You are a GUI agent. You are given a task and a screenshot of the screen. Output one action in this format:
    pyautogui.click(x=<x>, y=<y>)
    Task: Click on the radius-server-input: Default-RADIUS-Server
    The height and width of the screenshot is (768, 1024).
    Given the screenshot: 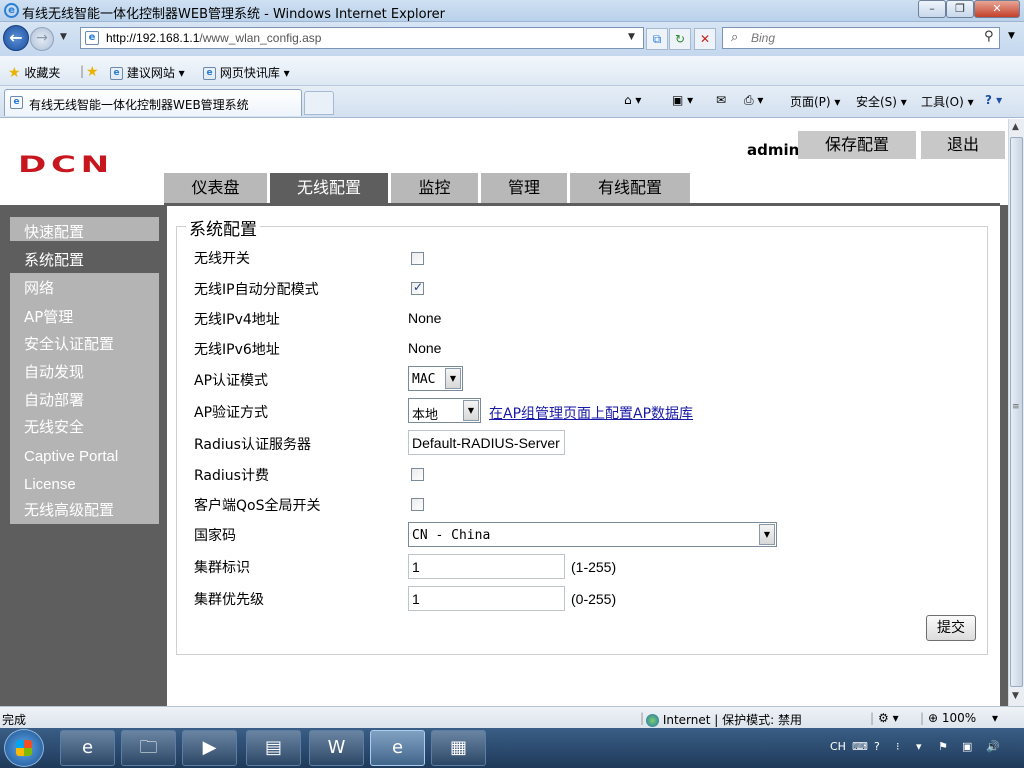 What is the action you would take?
    pyautogui.click(x=486, y=442)
    